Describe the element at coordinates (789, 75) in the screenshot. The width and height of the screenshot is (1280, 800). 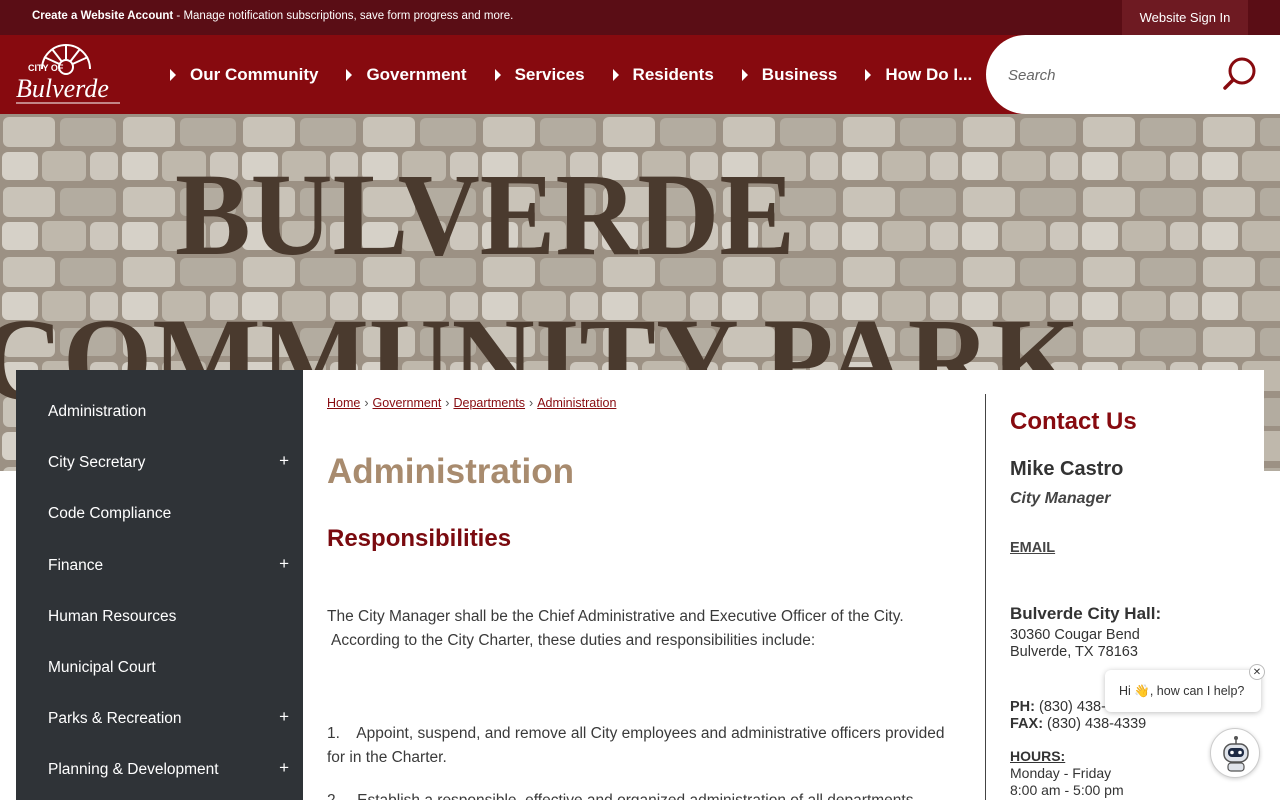
I see `nav-business: Business` at that location.